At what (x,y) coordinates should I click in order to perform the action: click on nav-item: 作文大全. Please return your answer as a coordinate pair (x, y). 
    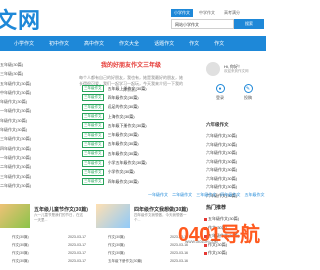
    Looking at the image, I should click on (129, 43).